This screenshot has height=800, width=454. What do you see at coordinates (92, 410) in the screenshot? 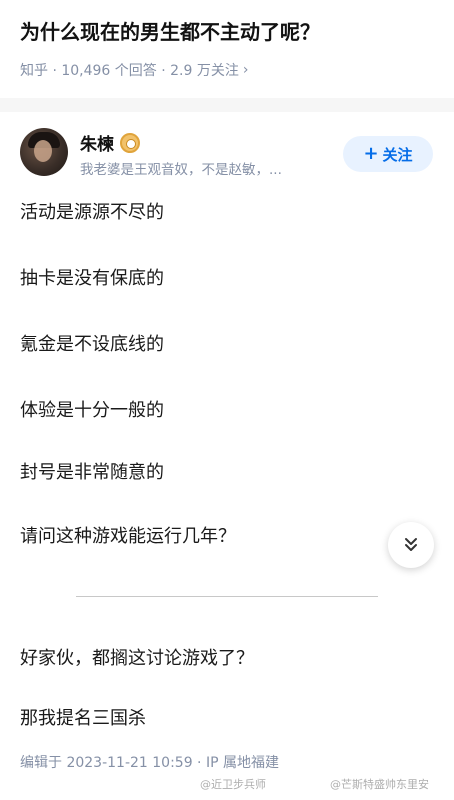
I see `answer-line: 体验是十分一般的` at bounding box center [92, 410].